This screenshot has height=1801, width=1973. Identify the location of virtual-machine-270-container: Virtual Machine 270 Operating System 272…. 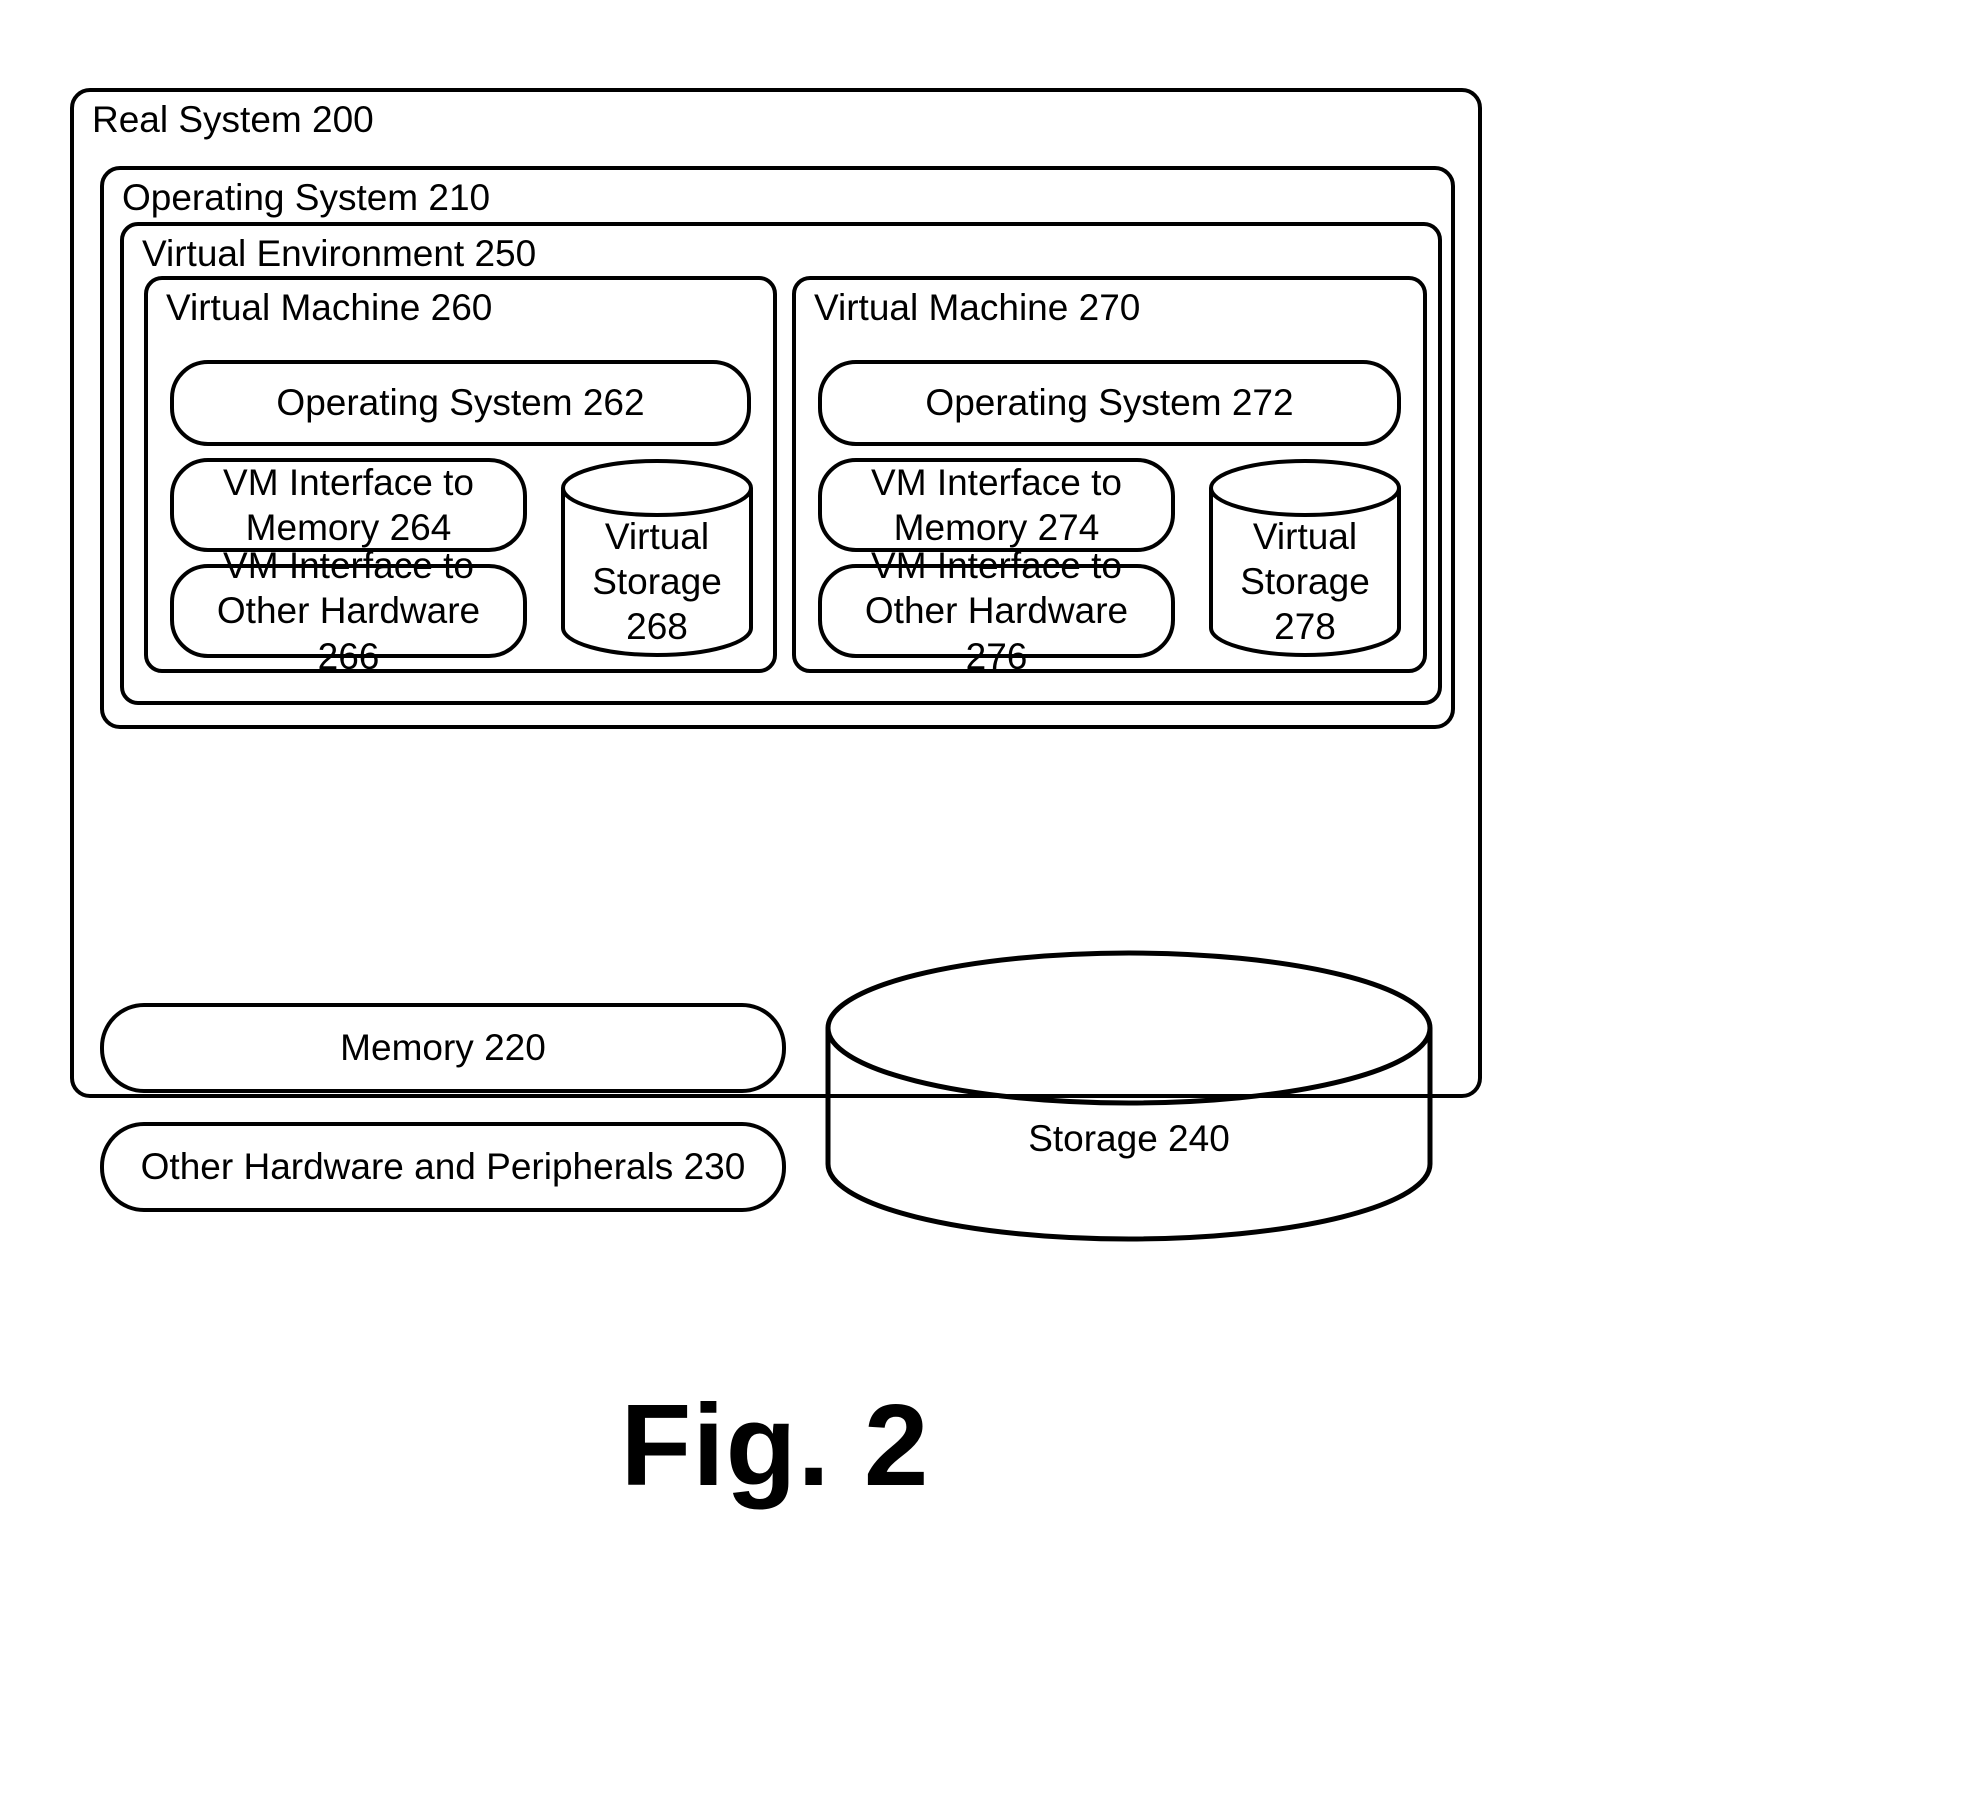
(1109, 476).